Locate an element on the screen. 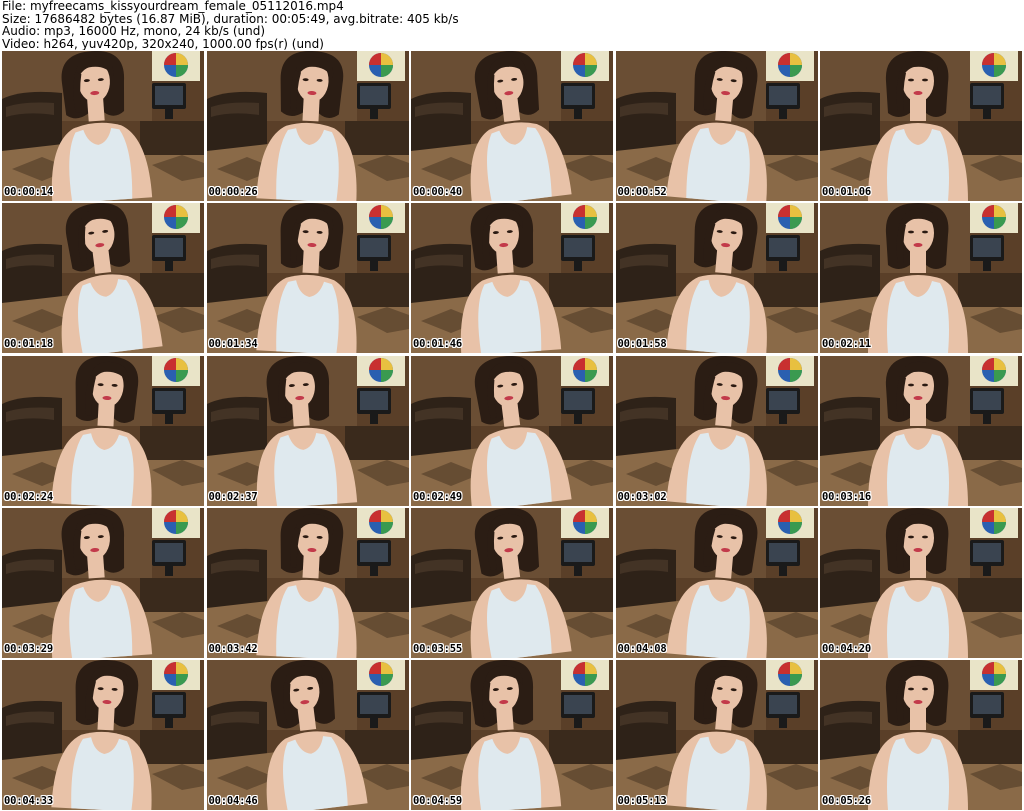 This screenshot has width=1024, height=811. timestamp-label: 00:03:16 is located at coordinates (846, 496).